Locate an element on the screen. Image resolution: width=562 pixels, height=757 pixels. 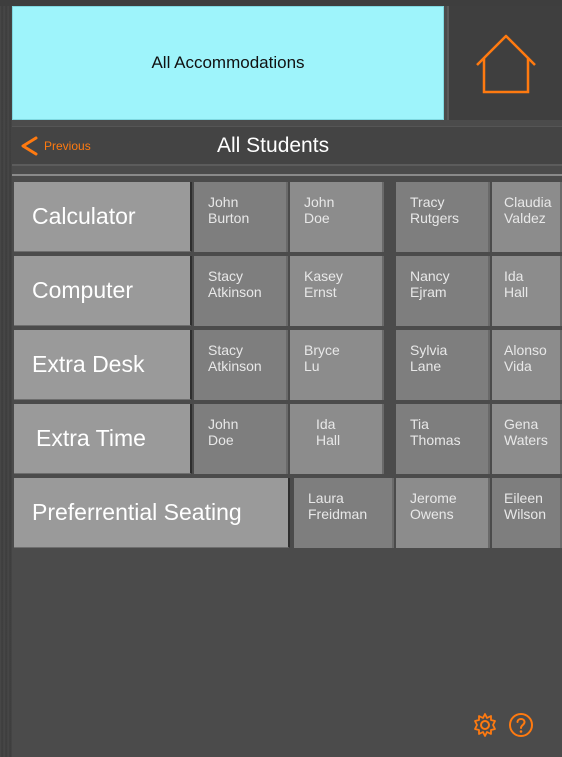
home-icon is located at coordinates (505, 64).